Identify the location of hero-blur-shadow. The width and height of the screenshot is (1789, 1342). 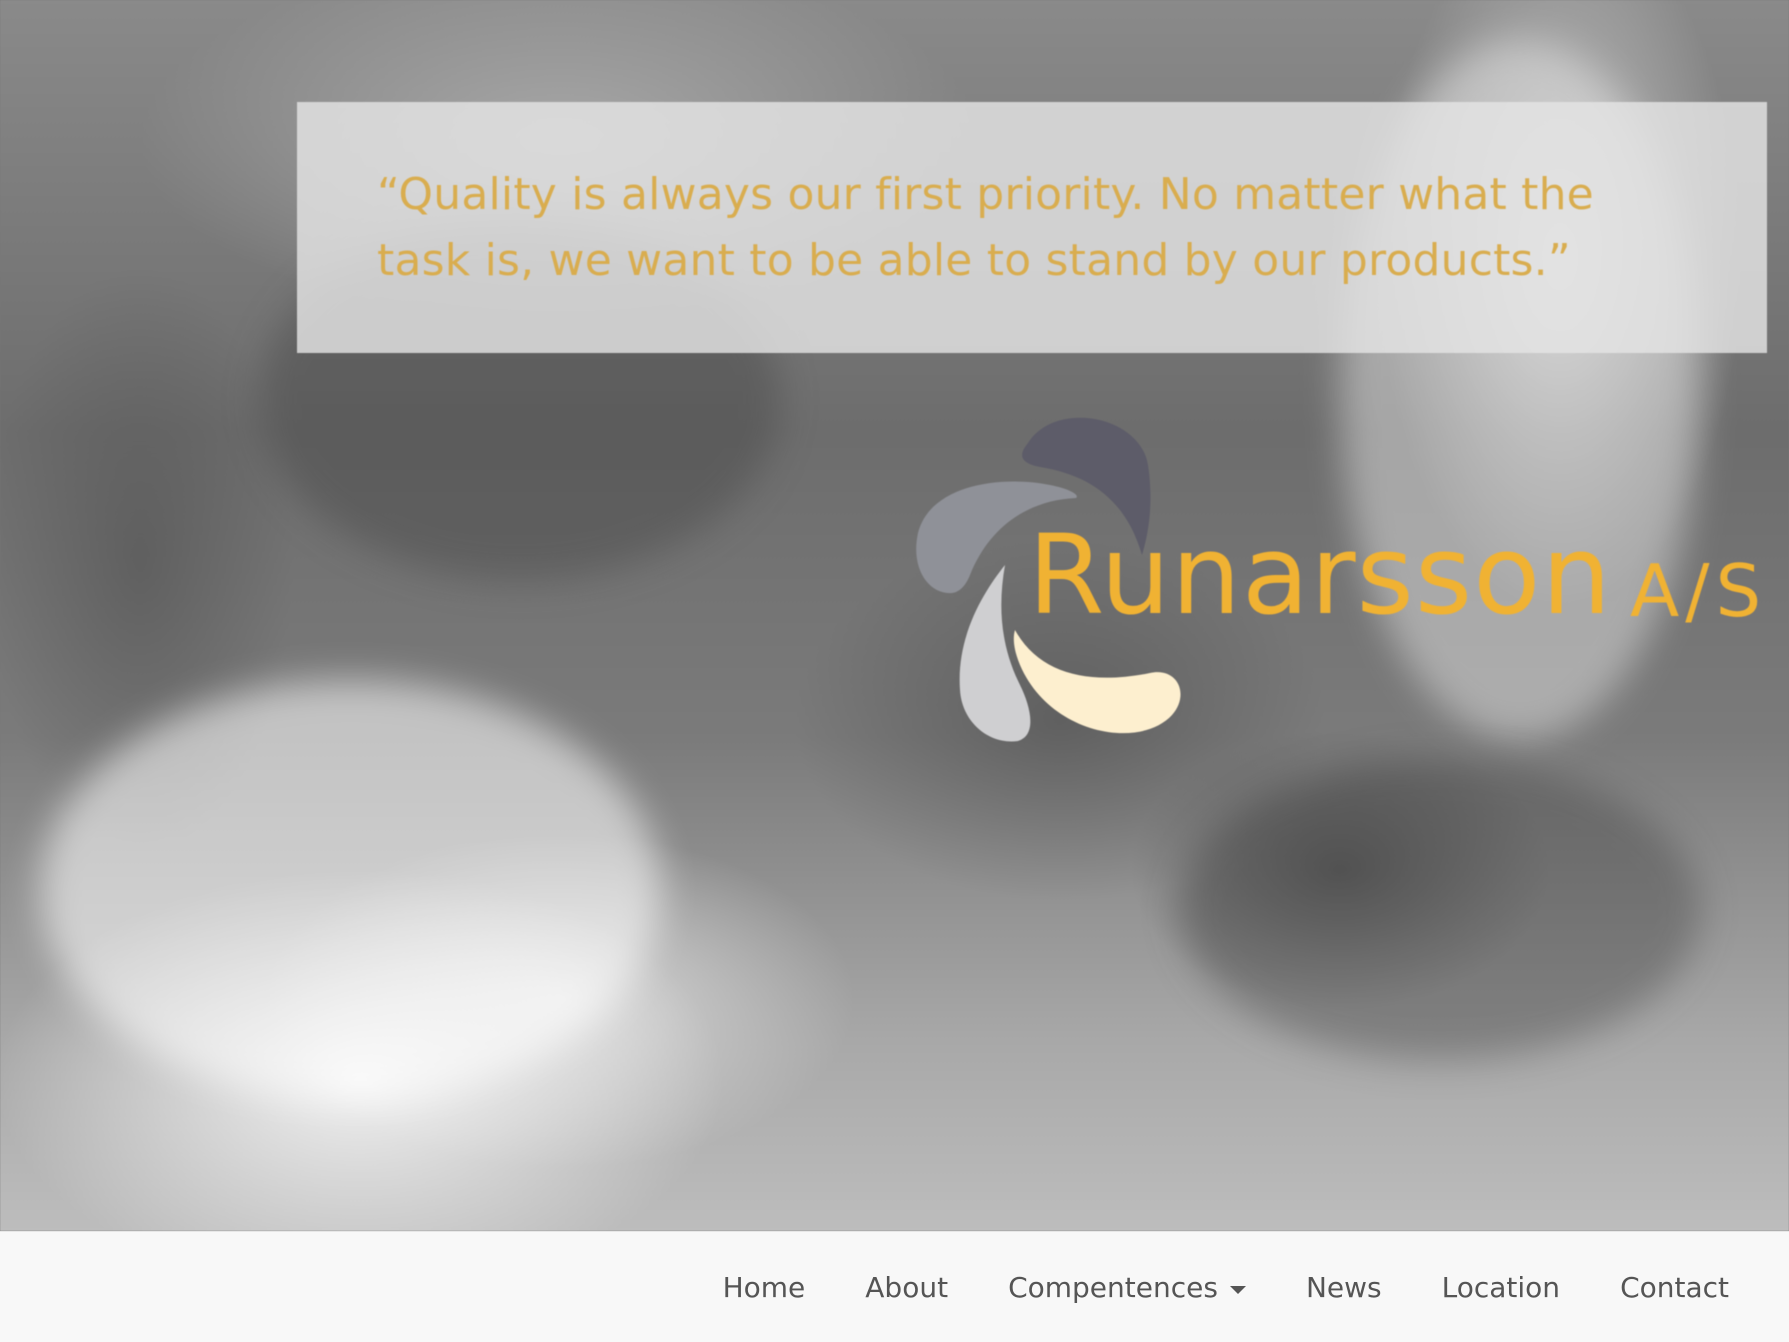
(1440, 910).